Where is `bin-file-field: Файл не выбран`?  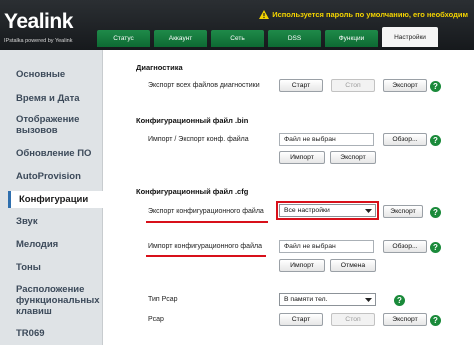
bin-file-field: Файл не выбран is located at coordinates (326, 139).